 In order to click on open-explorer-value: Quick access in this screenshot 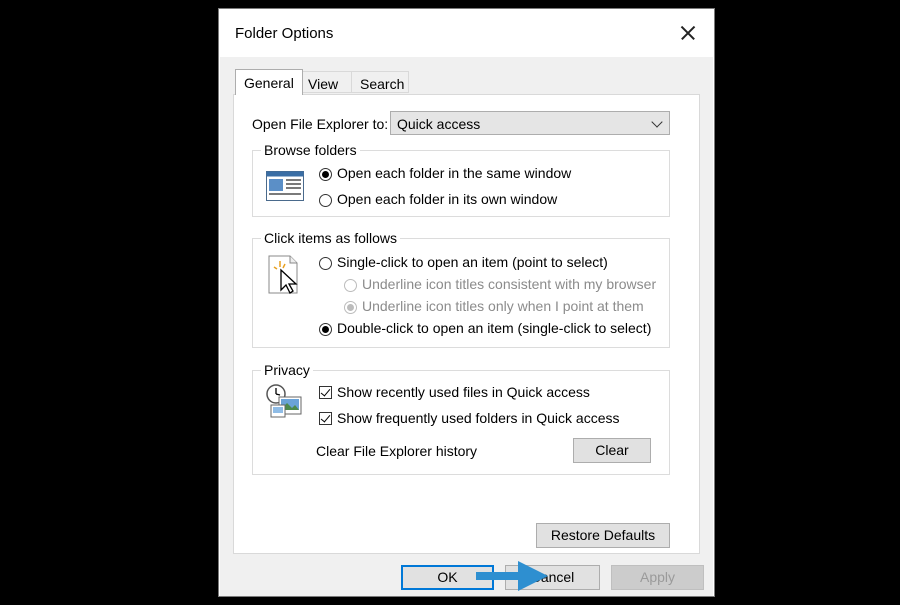, I will do `click(439, 124)`.